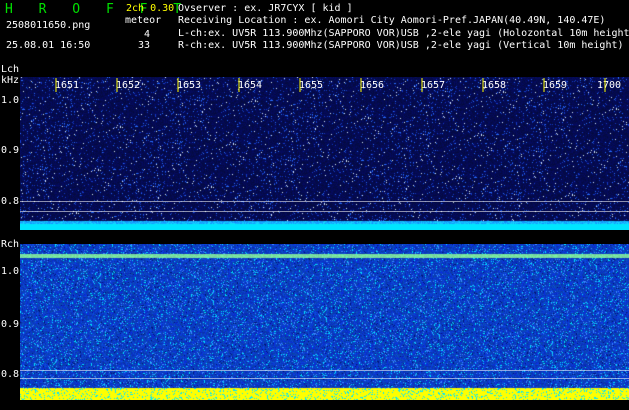 The image size is (629, 410). I want to click on time-tick-marks, so click(324, 84).